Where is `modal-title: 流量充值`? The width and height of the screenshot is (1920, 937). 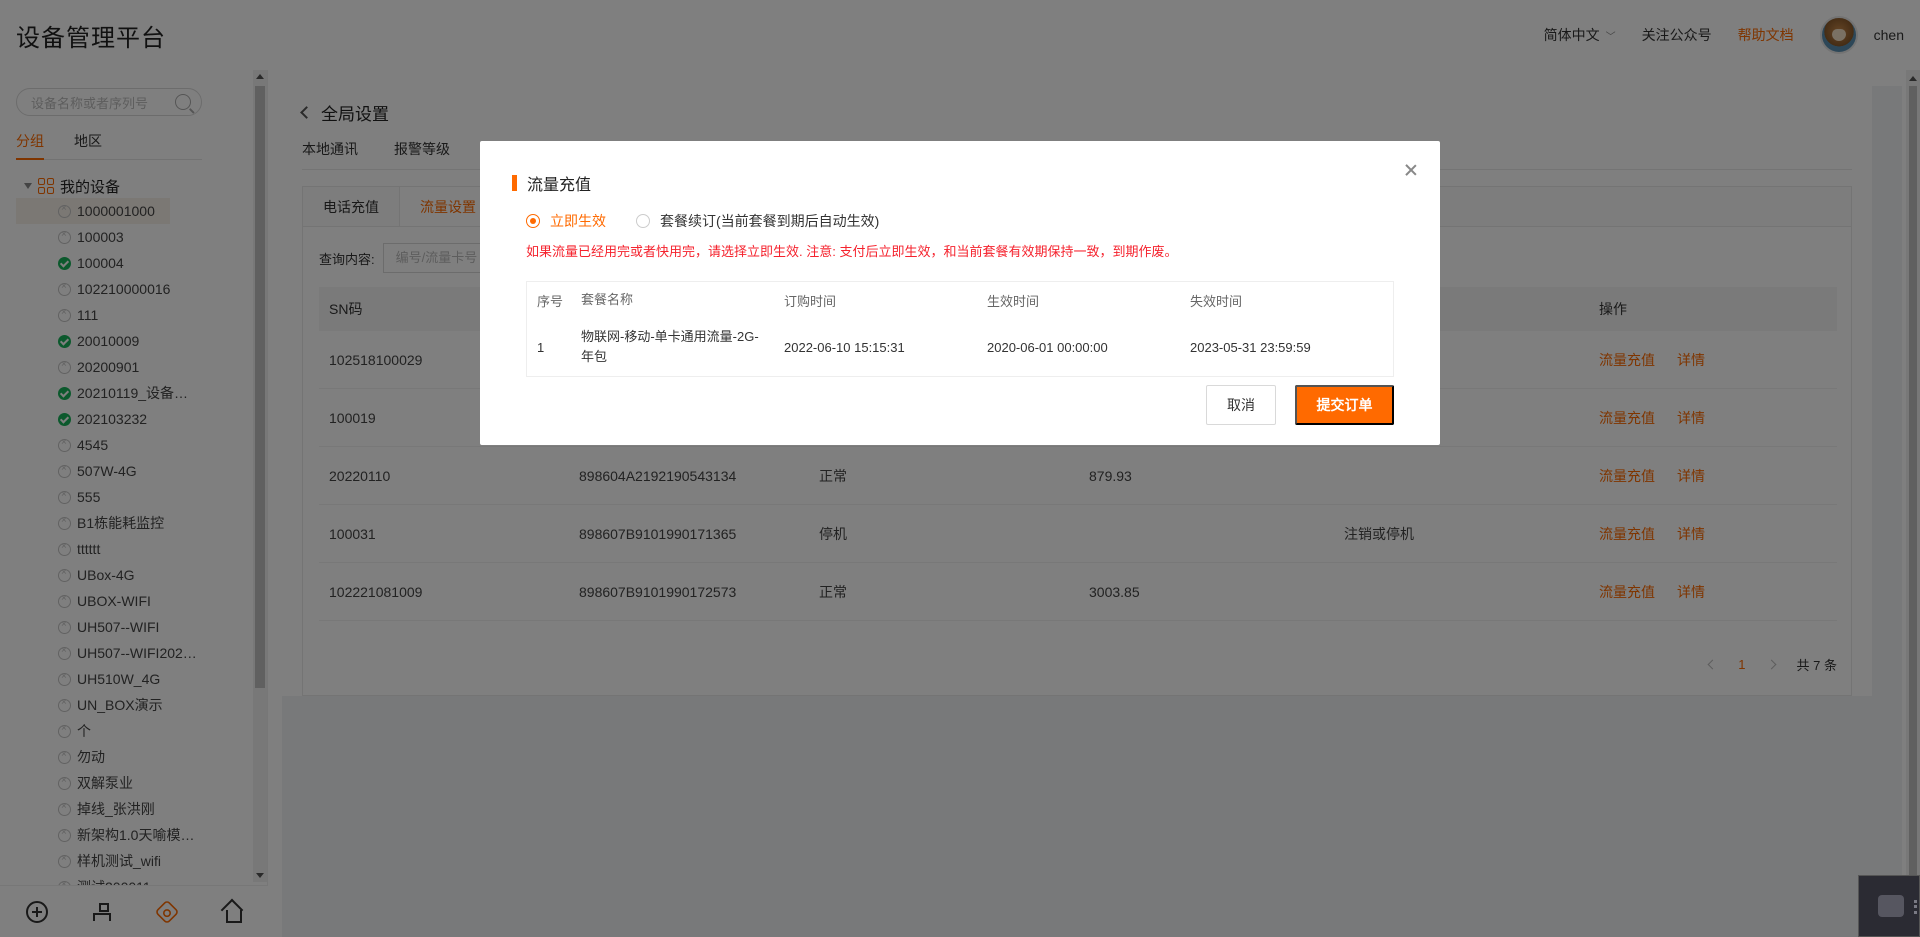
modal-title: 流量充值 is located at coordinates (551, 183).